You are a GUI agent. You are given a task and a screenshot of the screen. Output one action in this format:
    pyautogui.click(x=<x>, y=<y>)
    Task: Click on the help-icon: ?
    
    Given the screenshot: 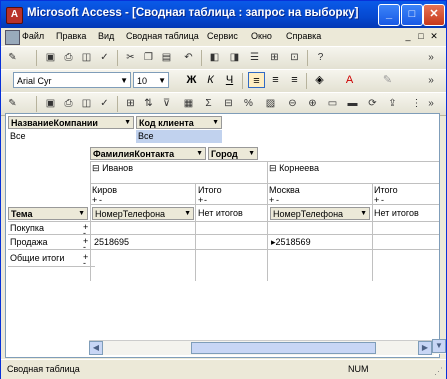 What is the action you would take?
    pyautogui.click(x=320, y=58)
    